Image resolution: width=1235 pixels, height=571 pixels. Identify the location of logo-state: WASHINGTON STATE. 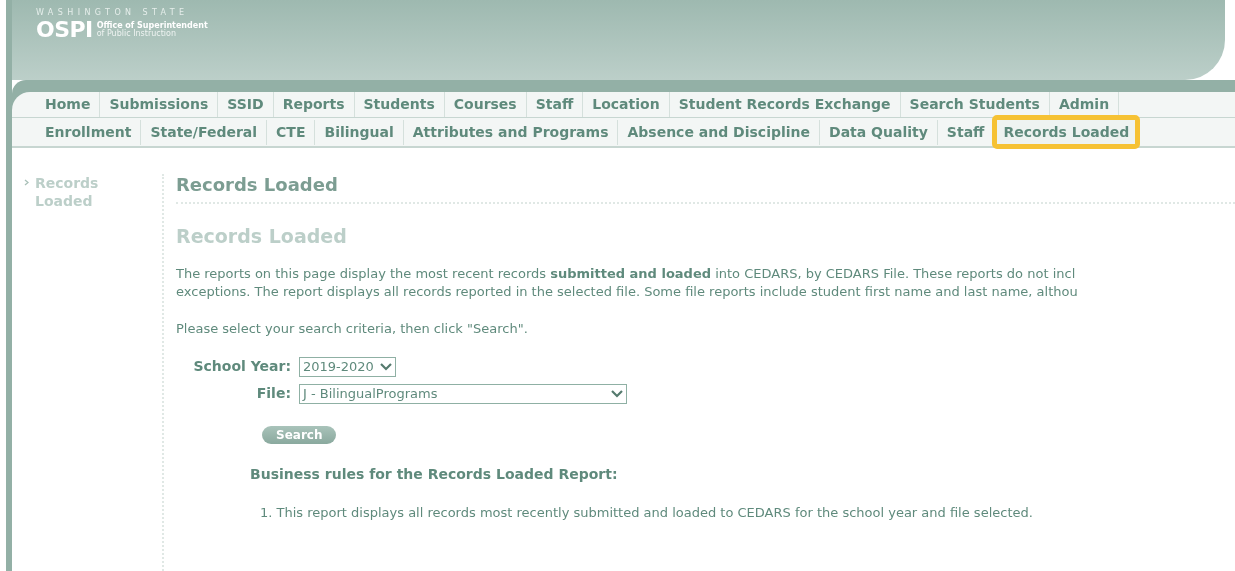
(113, 13).